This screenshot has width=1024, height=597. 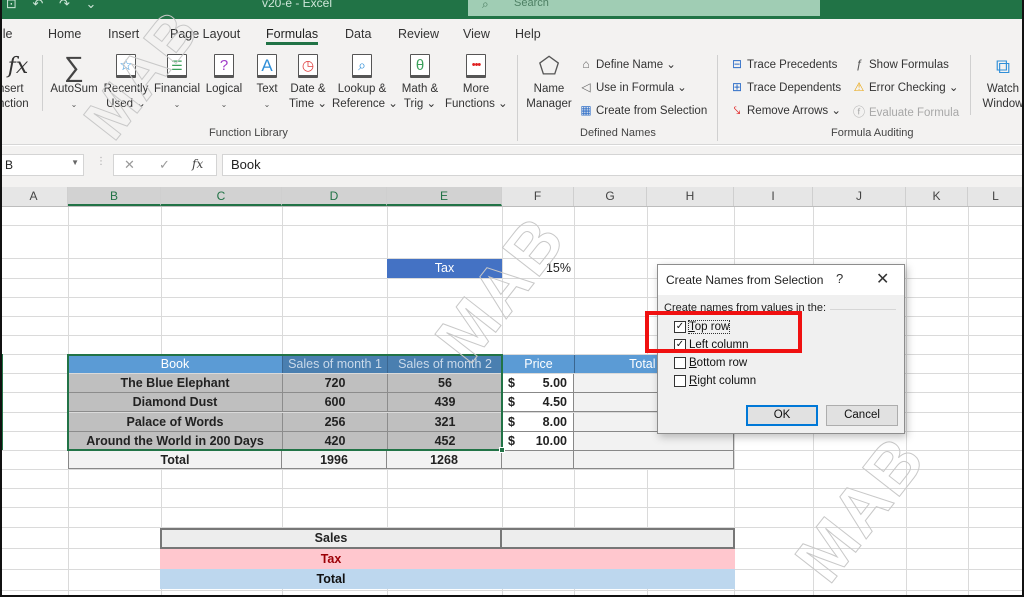 I want to click on search-box: ⌕ Search, so click(x=644, y=8).